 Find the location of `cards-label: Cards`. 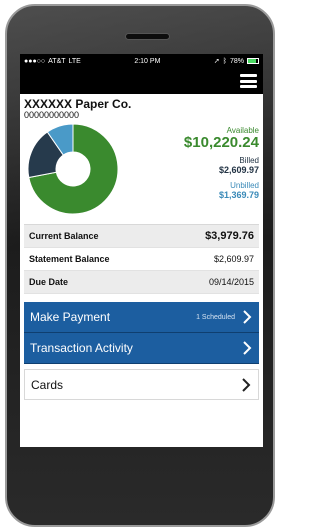

cards-label: Cards is located at coordinates (47, 384).